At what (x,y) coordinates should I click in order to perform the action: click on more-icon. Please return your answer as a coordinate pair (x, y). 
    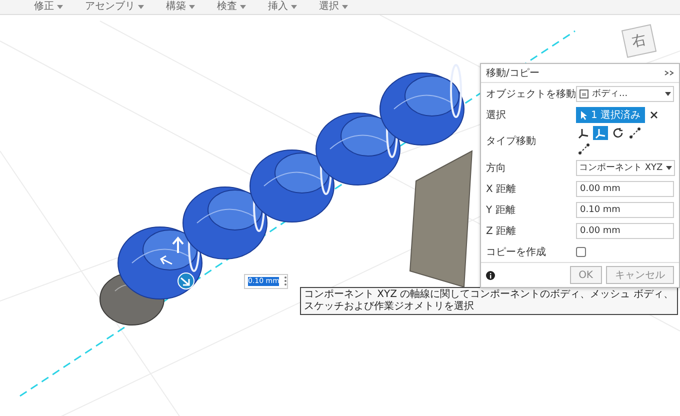
    Looking at the image, I should click on (285, 281).